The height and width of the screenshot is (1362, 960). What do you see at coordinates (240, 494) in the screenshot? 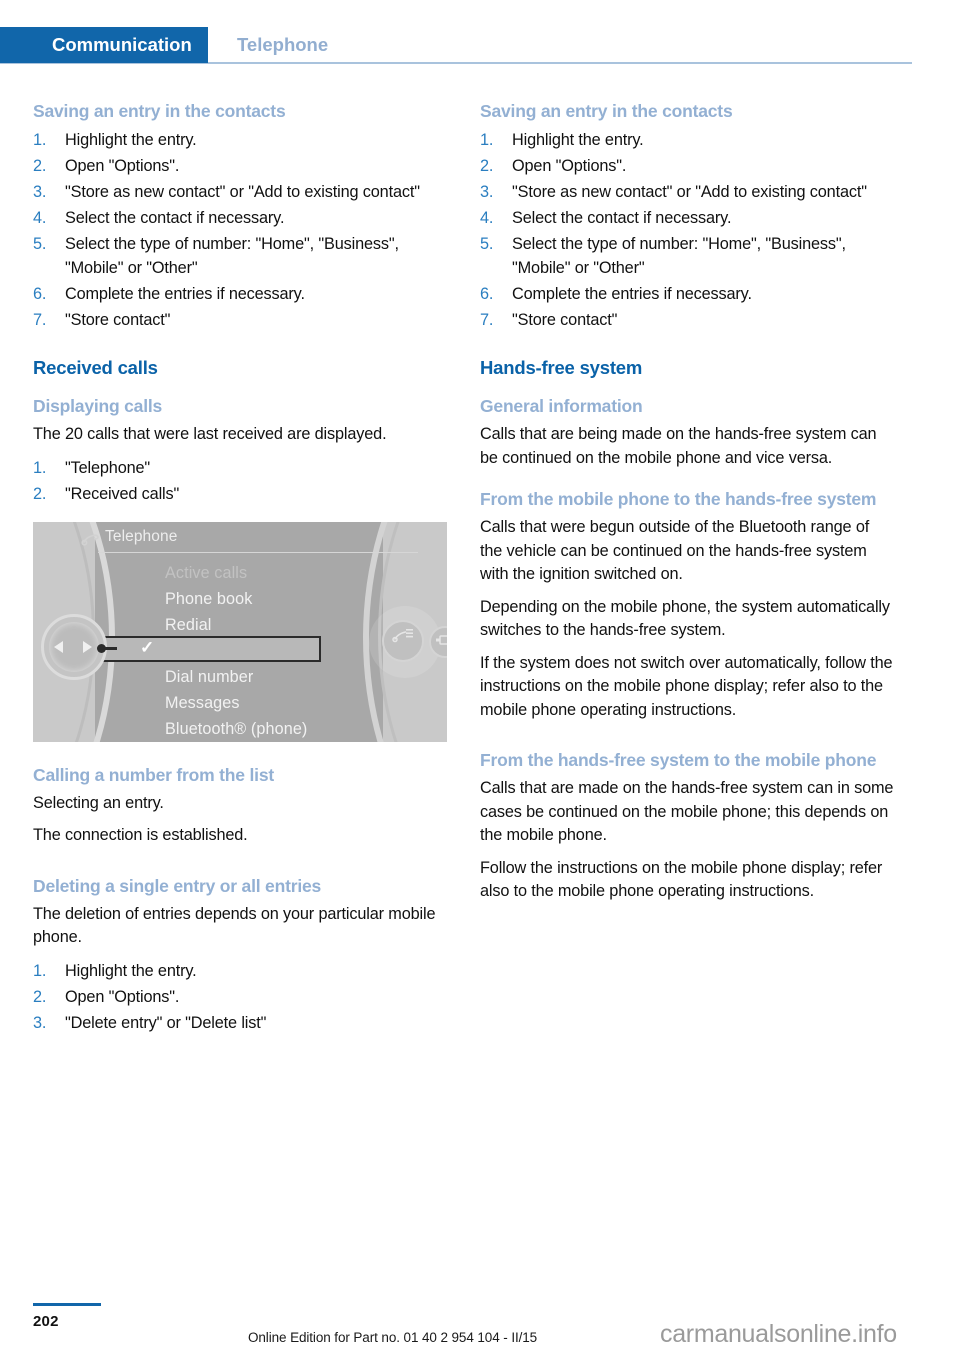
I see `list-item: 2. "Received calls"` at bounding box center [240, 494].